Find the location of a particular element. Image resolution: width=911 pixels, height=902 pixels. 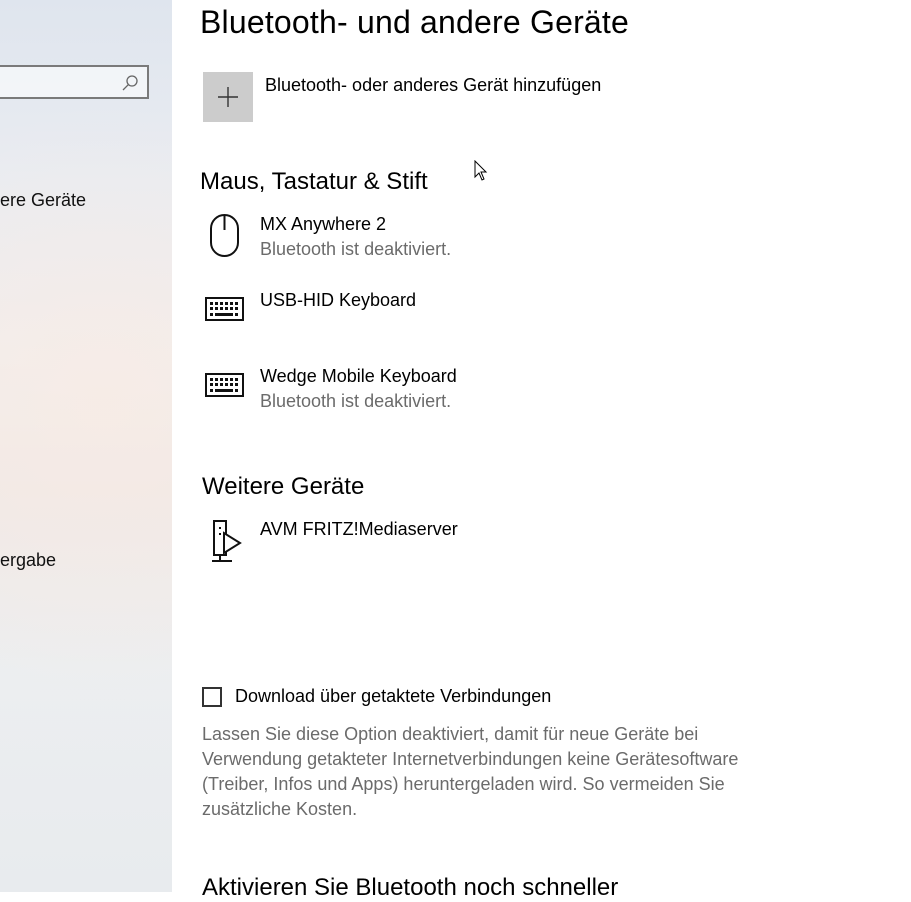

device-item-usb-hid-keyboard: USB-HID Keyboard is located at coordinates (412, 320).